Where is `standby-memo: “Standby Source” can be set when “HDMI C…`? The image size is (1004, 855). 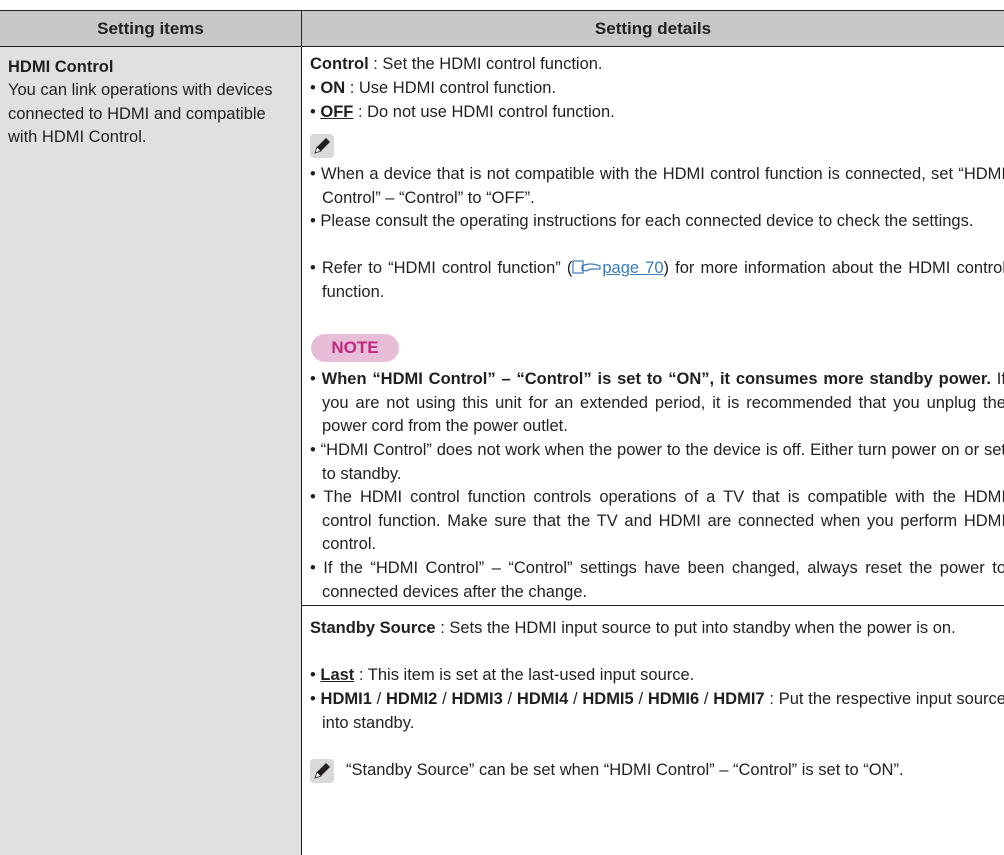 standby-memo: “Standby Source” can be set when “HDMI C… is located at coordinates (625, 770).